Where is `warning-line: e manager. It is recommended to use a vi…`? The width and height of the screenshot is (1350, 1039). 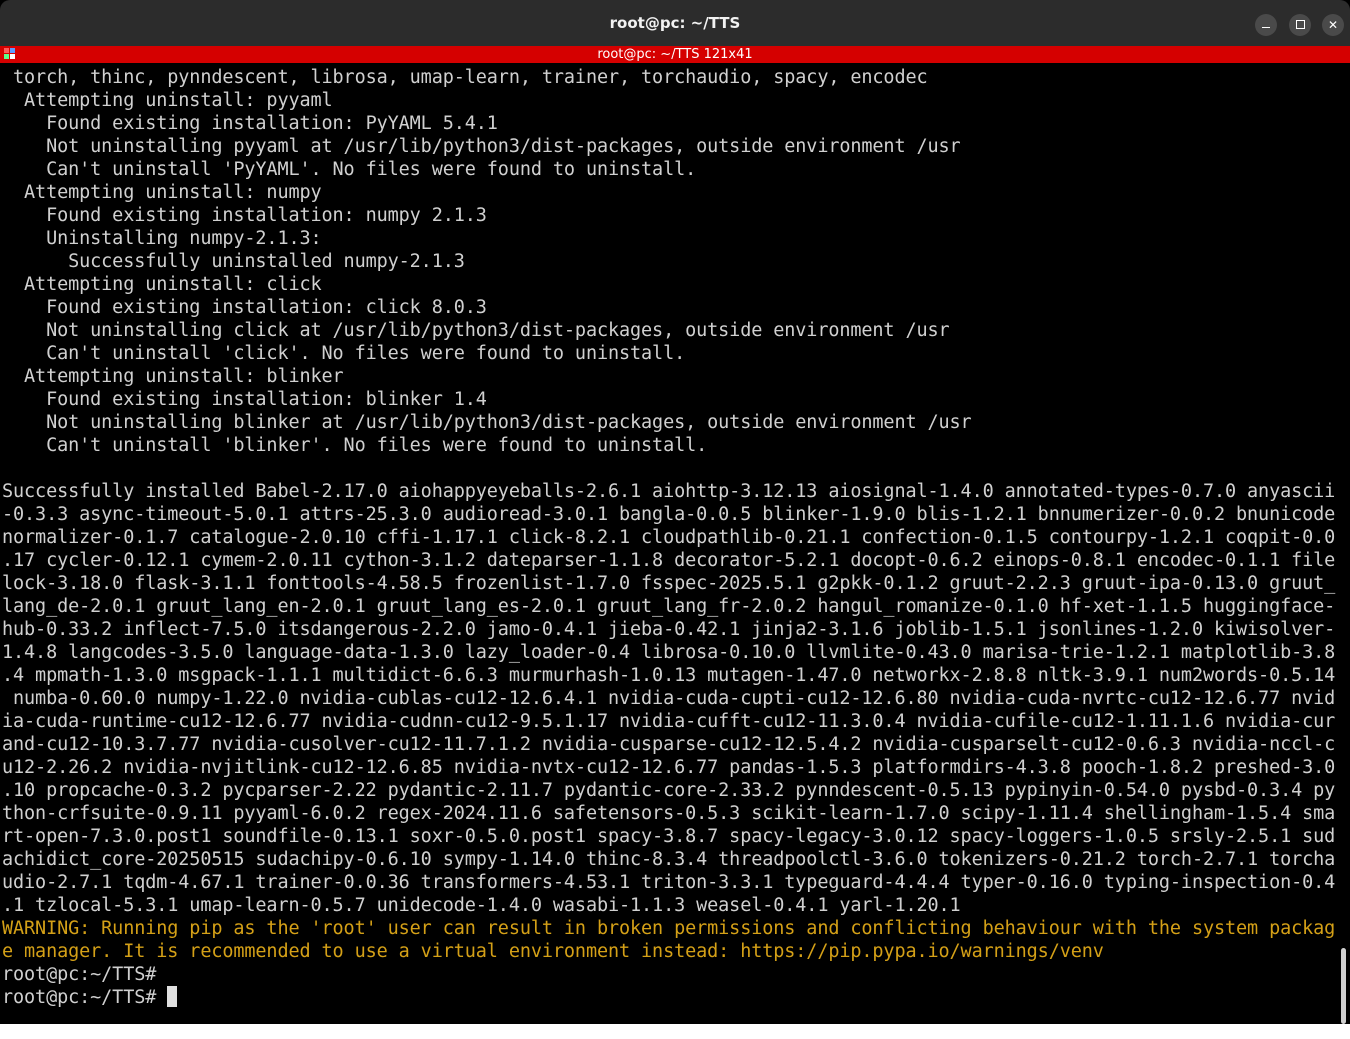
warning-line: e manager. It is recommended to use a vi… is located at coordinates (553, 951).